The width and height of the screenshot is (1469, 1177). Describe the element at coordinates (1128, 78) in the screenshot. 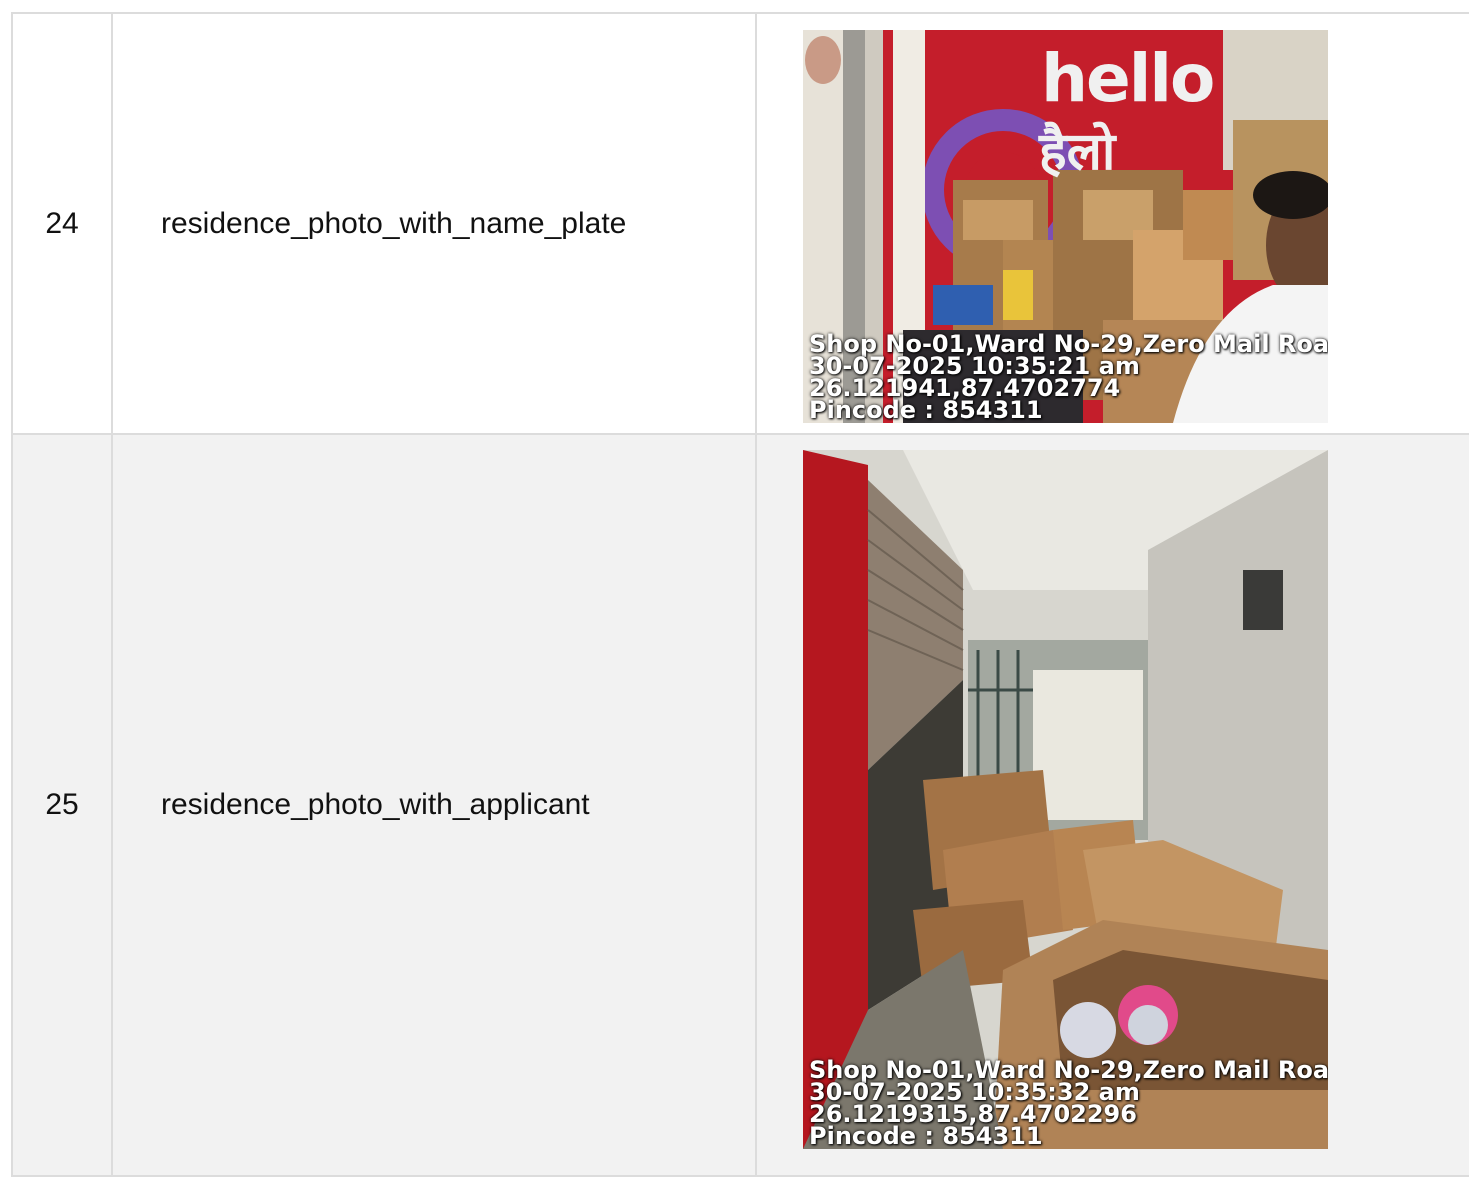

I see `sign-text-english: hello` at that location.